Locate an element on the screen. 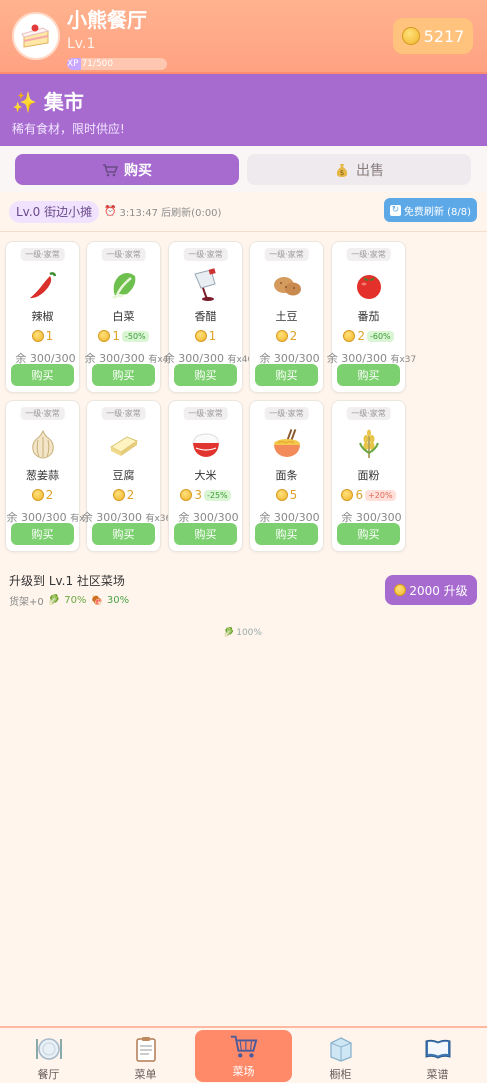  item-card: 一级·家常 葱姜蒜 2 余 300/300 有x 购买 is located at coordinates (45, 476).